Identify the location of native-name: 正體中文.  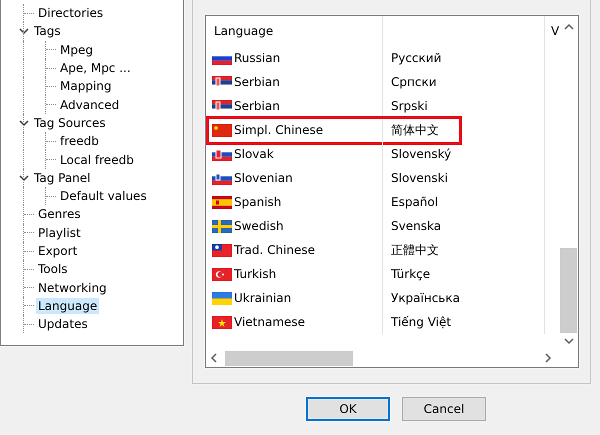
(415, 250).